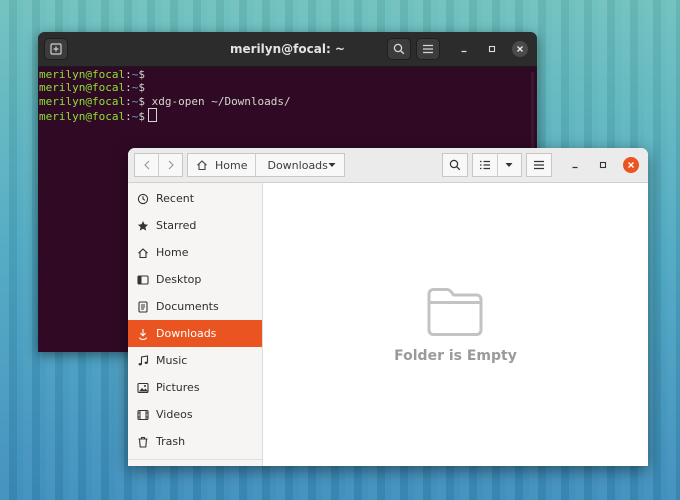 The image size is (680, 500). Describe the element at coordinates (176, 225) in the screenshot. I see `sidebar-item-label: Starred` at that location.